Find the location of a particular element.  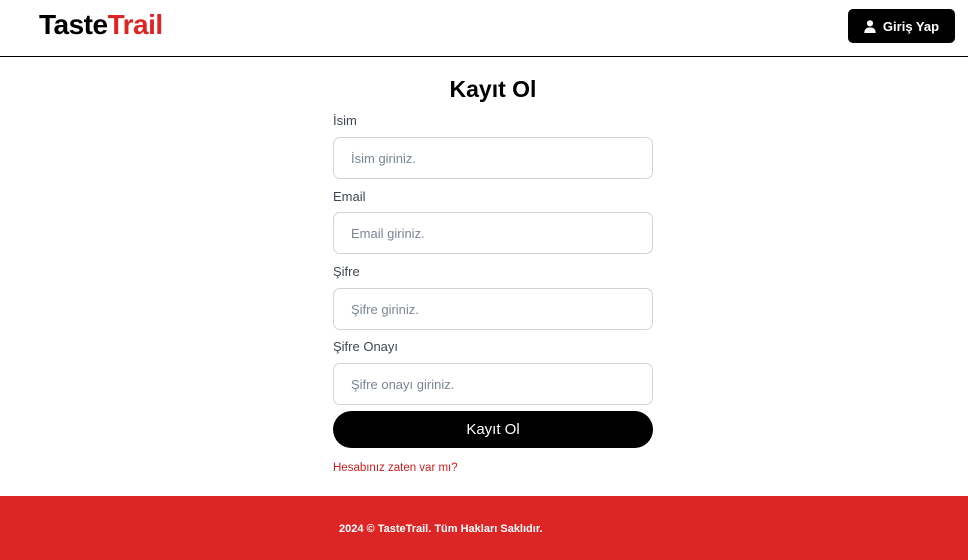

name-label: İsim is located at coordinates (345, 120).